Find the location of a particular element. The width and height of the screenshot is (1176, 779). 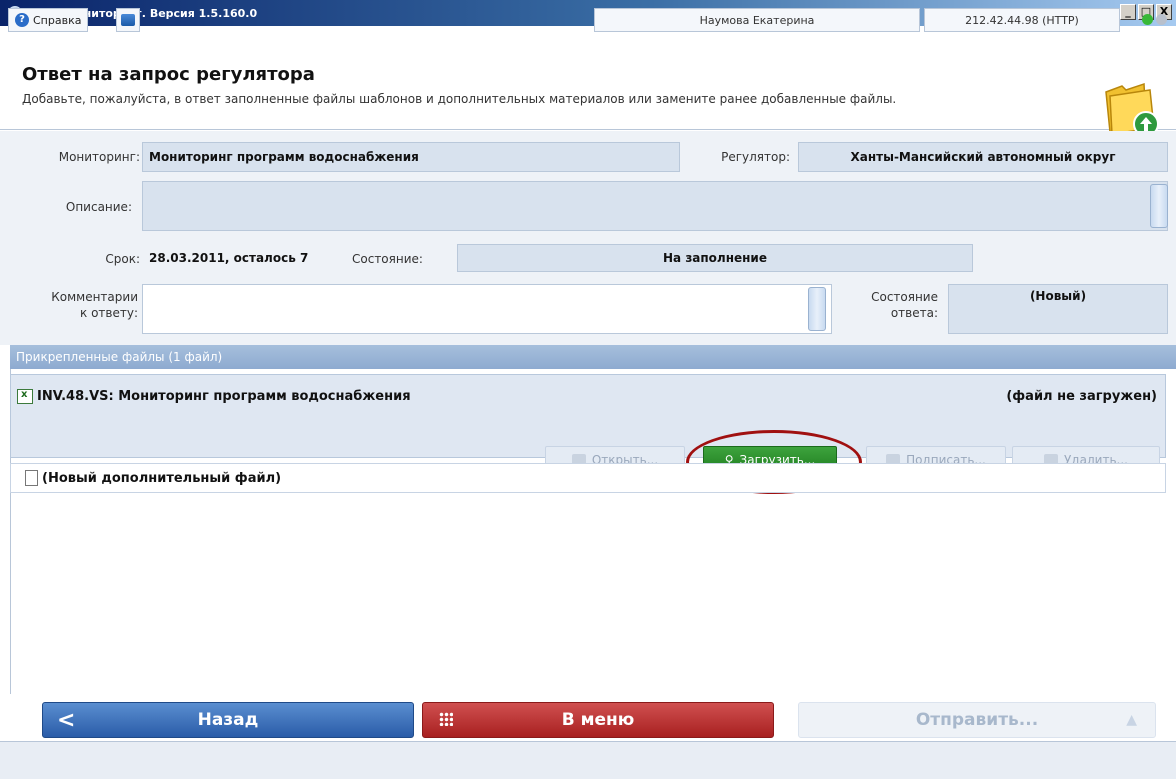

description-field is located at coordinates (655, 206).